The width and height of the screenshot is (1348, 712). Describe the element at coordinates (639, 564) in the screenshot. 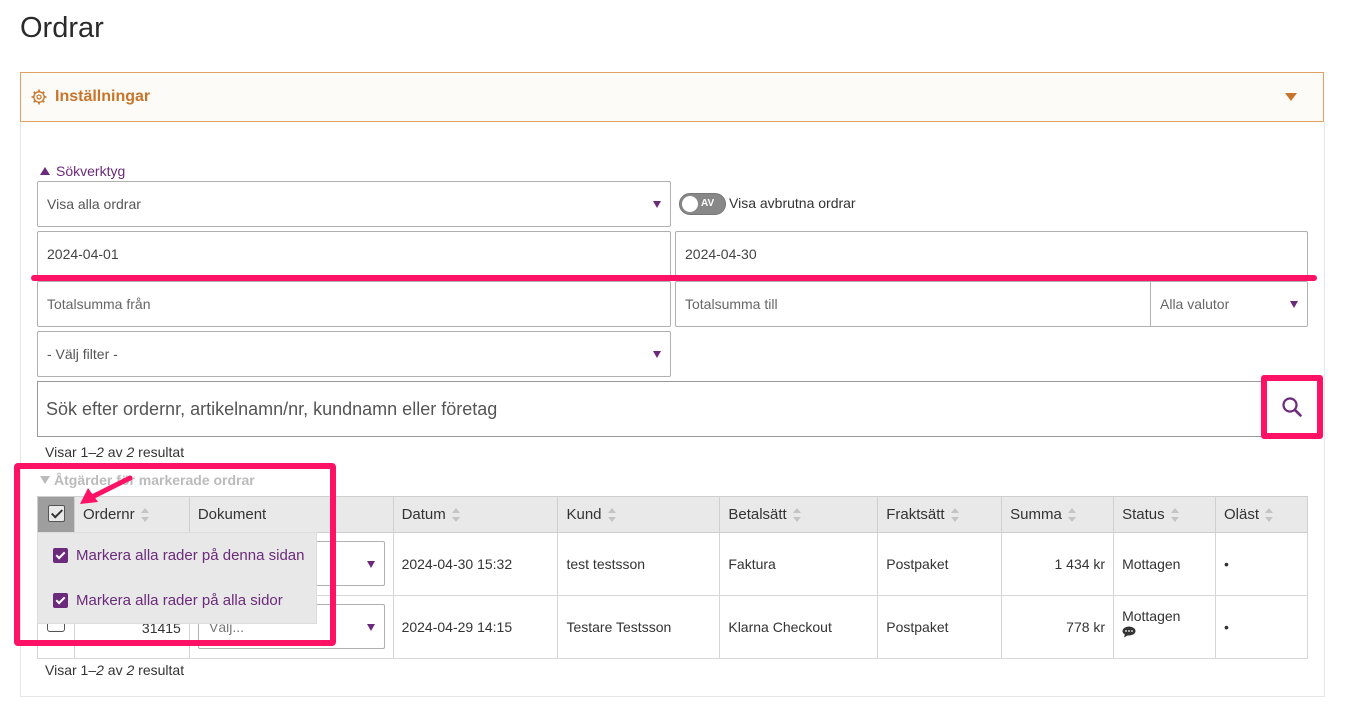

I see `customer-cell: test testsson` at that location.